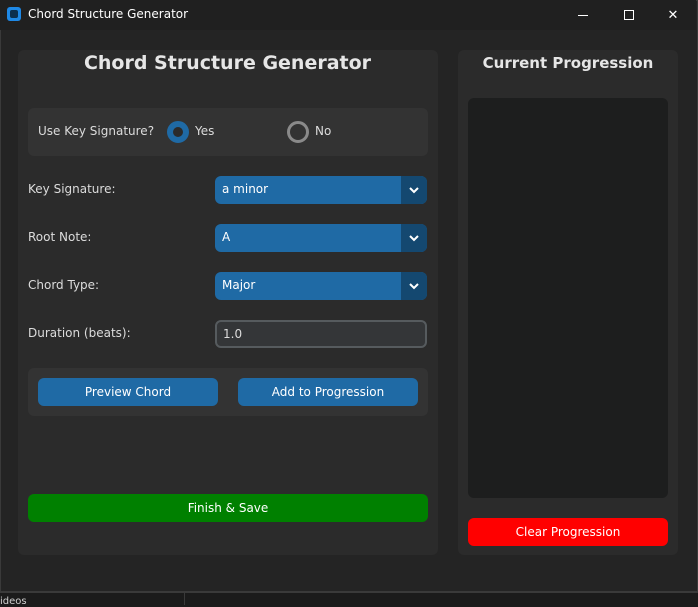  Describe the element at coordinates (60, 237) in the screenshot. I see `root-note-label: Root Note:` at that location.